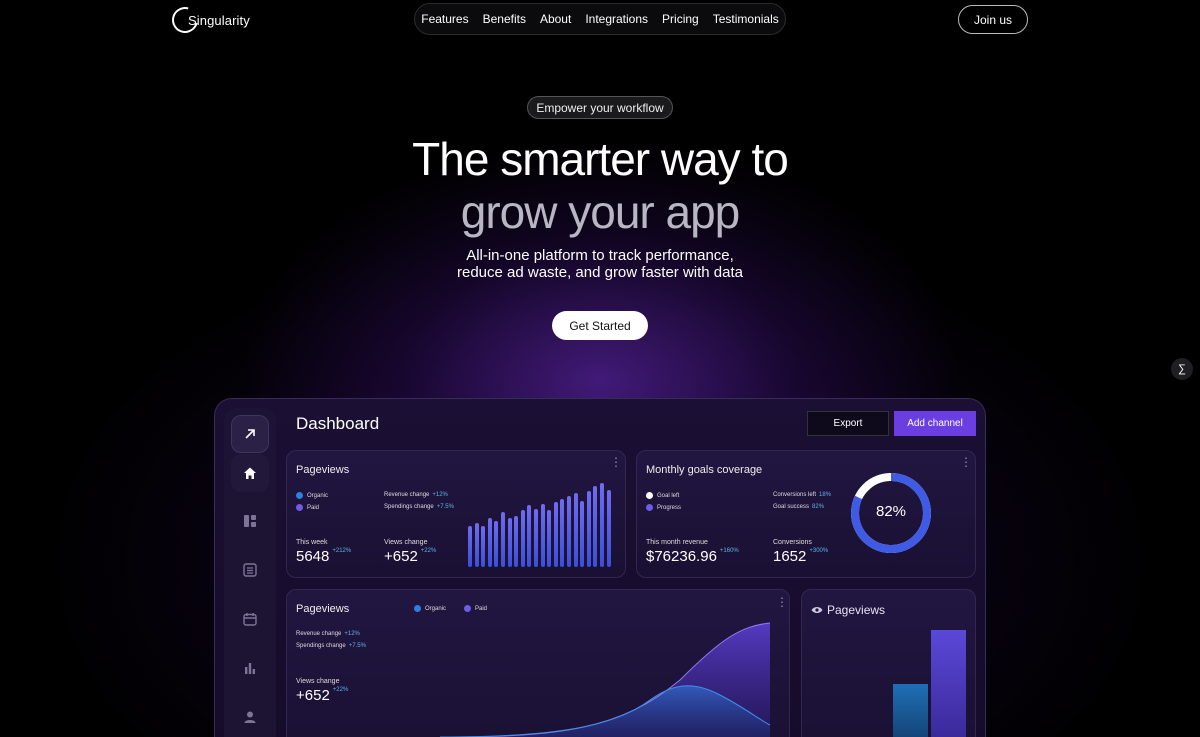  What do you see at coordinates (323, 470) in the screenshot?
I see `pageviews-card-title: Pageviews` at bounding box center [323, 470].